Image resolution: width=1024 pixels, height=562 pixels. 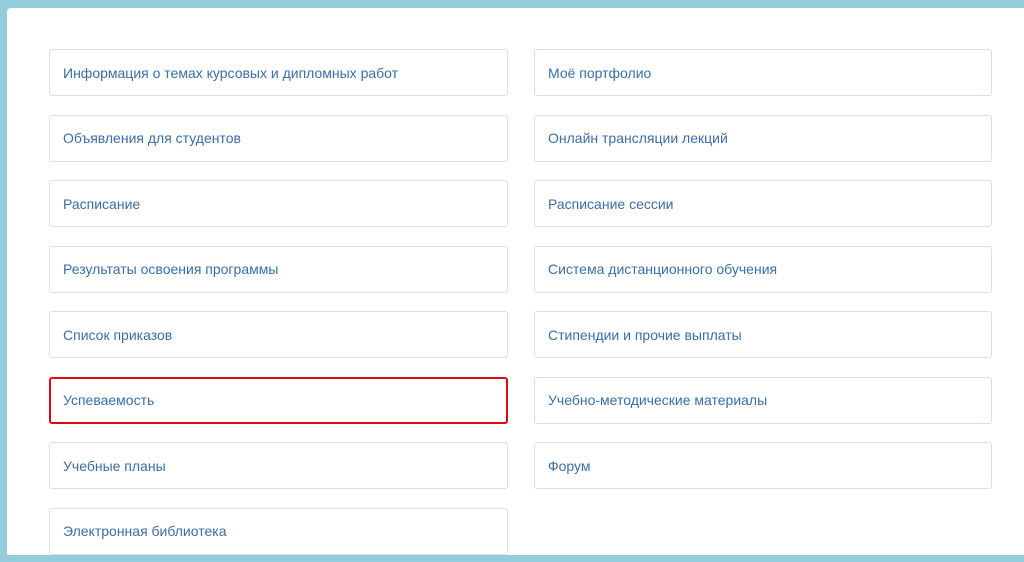 What do you see at coordinates (638, 138) in the screenshot?
I see `link-label: Онлайн трансляции лекций` at bounding box center [638, 138].